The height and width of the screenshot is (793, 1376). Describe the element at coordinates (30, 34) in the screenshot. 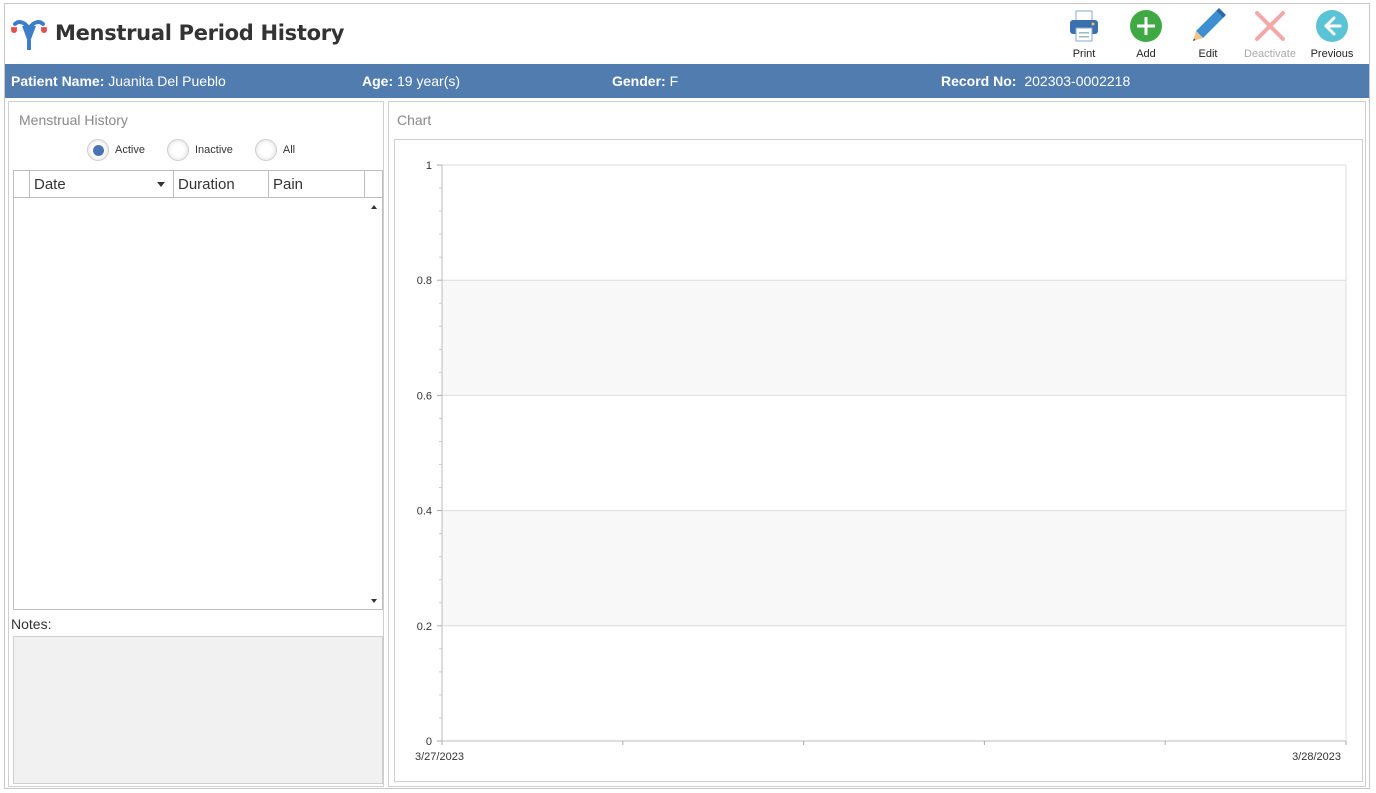

I see `uterus-icon` at that location.